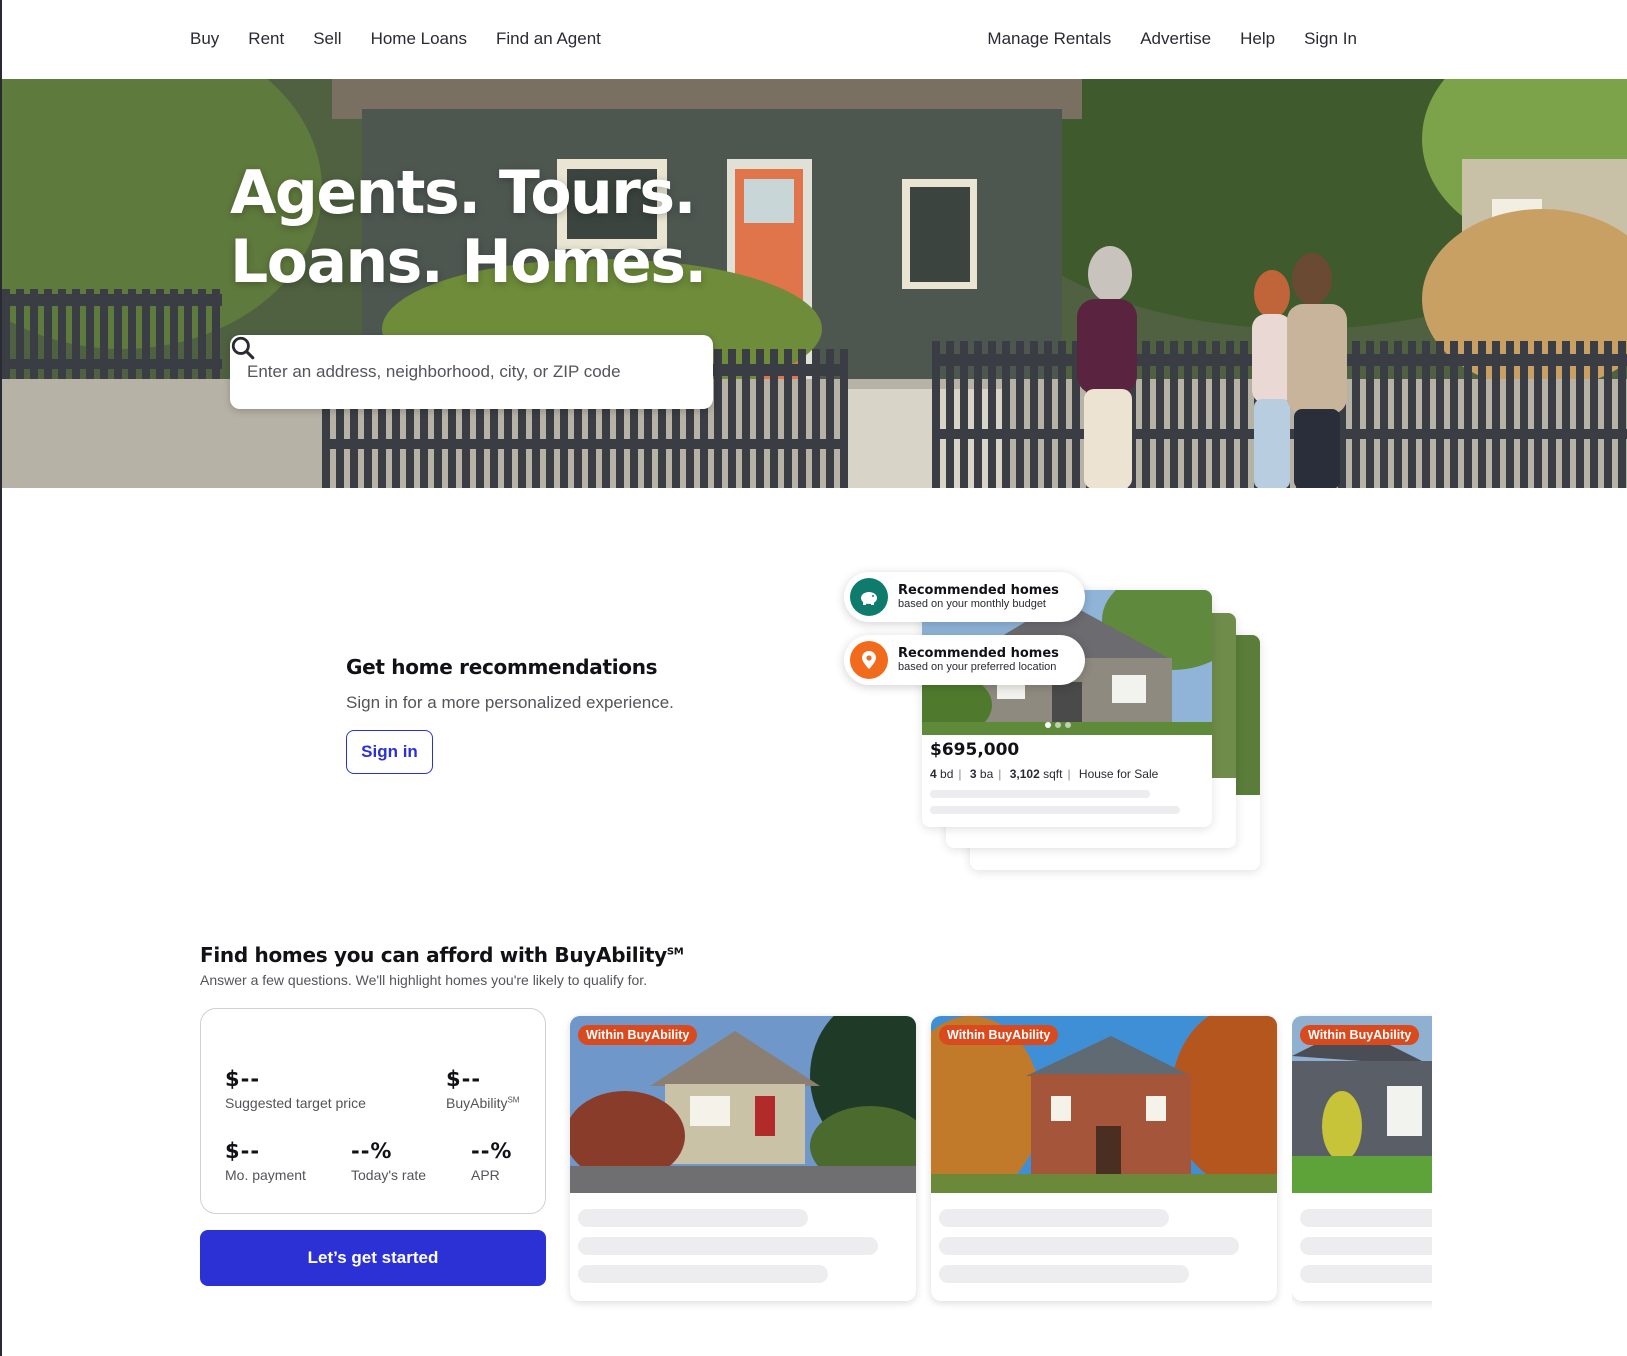  What do you see at coordinates (977, 667) in the screenshot?
I see `pill-location-subtitle: based on your preferred location` at bounding box center [977, 667].